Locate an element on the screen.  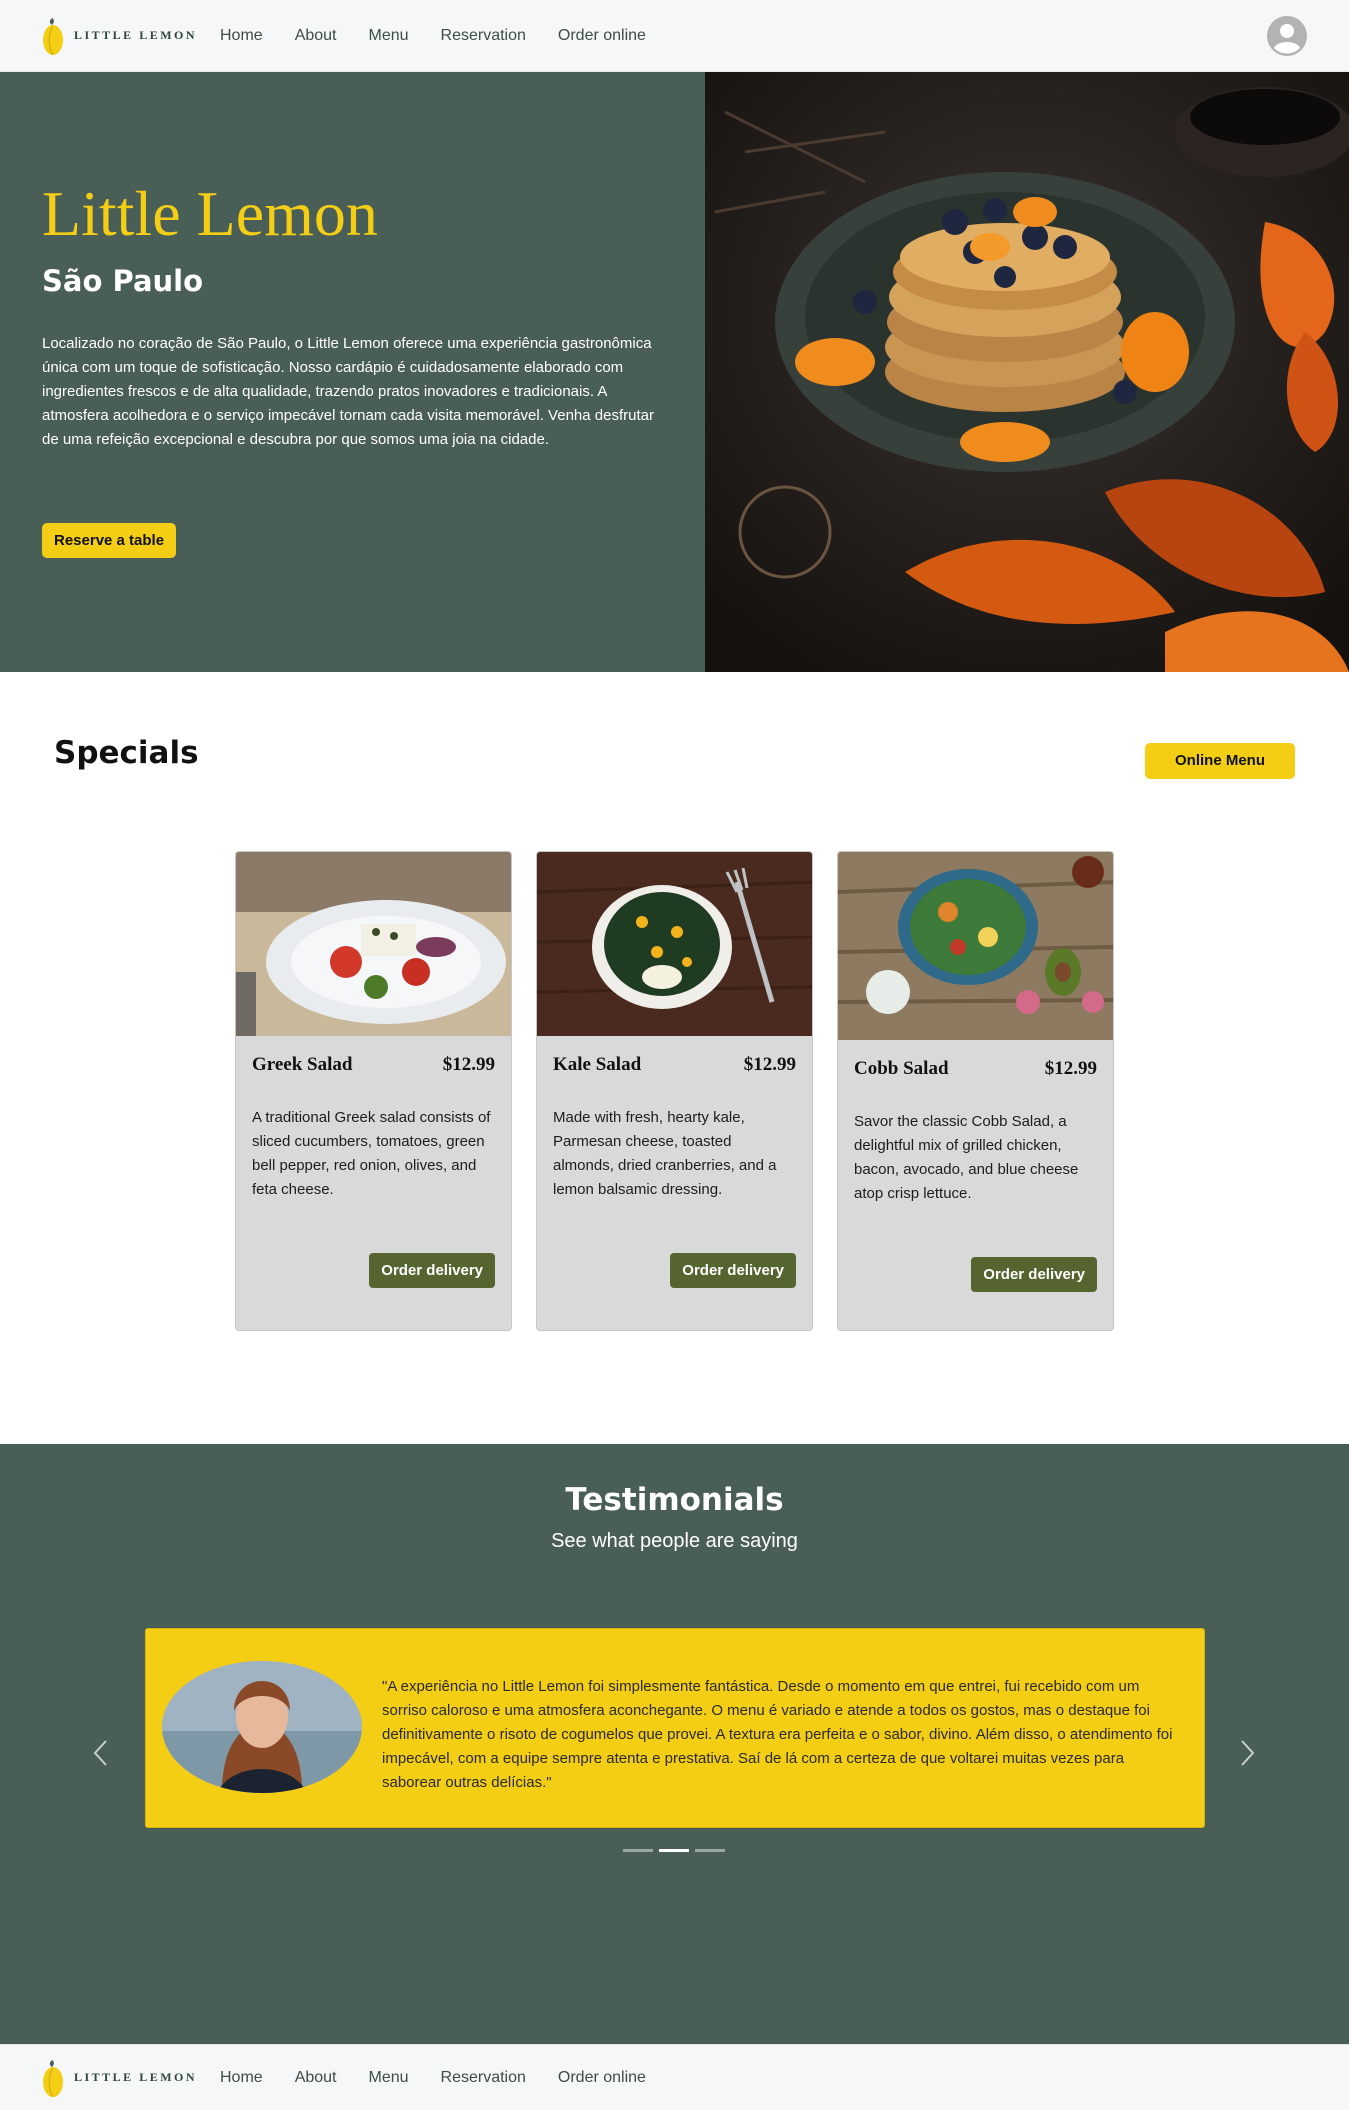
card-header: Kale Salad $12.99 is located at coordinates (674, 1065).